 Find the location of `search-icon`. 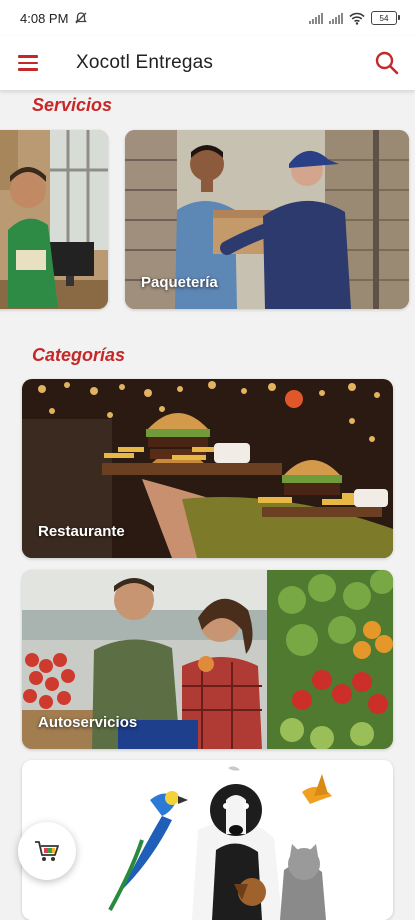

search-icon is located at coordinates (387, 63).